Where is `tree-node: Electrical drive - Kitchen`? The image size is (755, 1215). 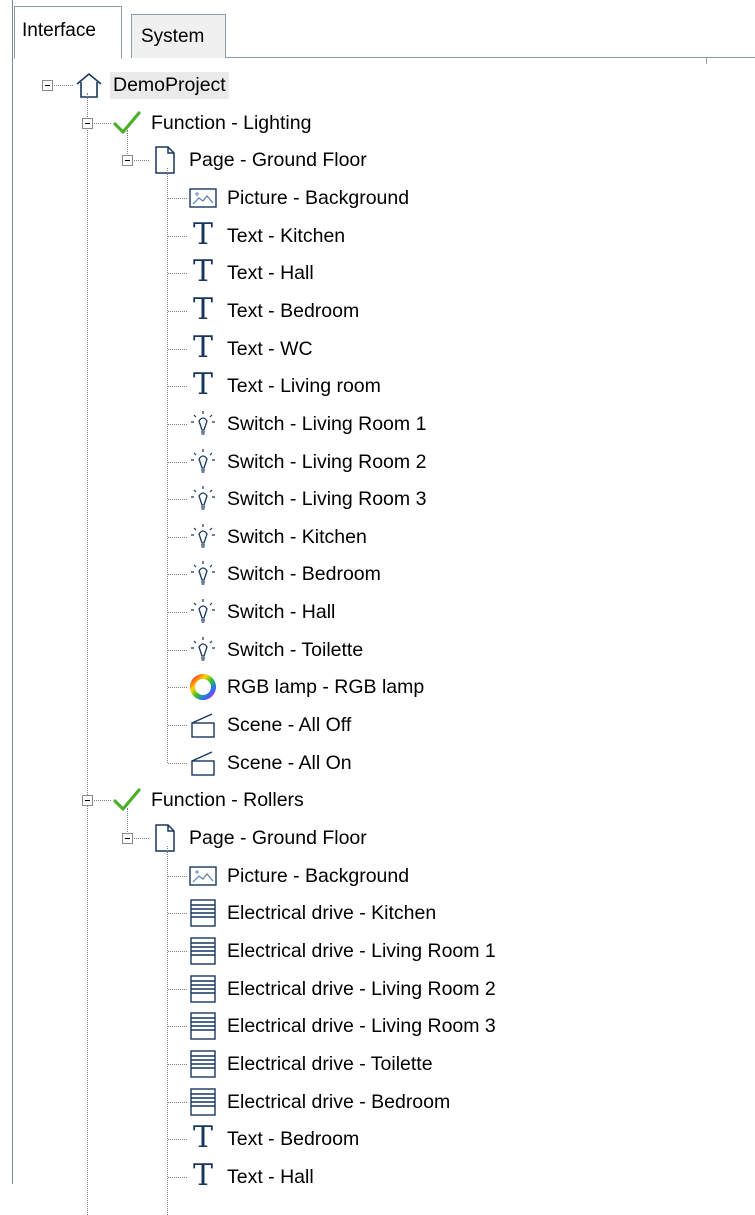
tree-node: Electrical drive - Kitchen is located at coordinates (313, 913).